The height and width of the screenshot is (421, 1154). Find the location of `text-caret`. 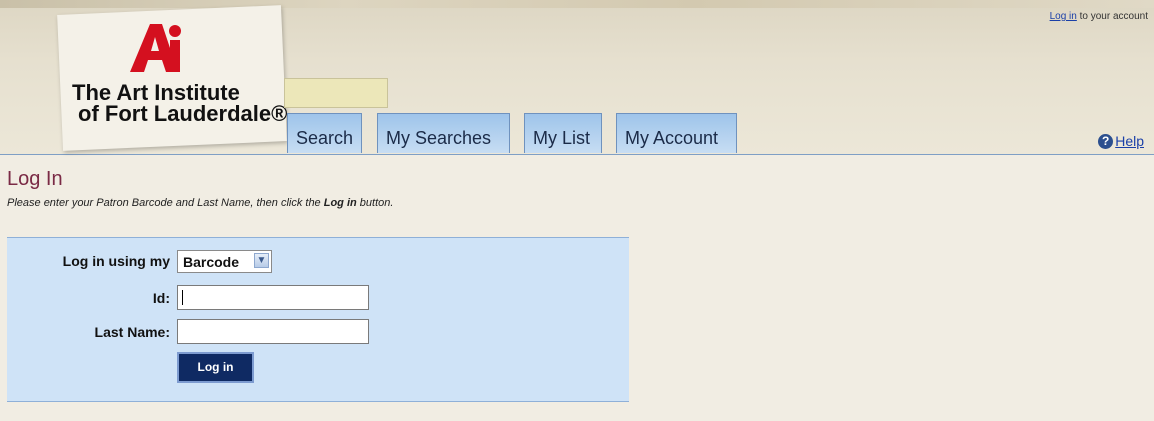

text-caret is located at coordinates (182, 297).